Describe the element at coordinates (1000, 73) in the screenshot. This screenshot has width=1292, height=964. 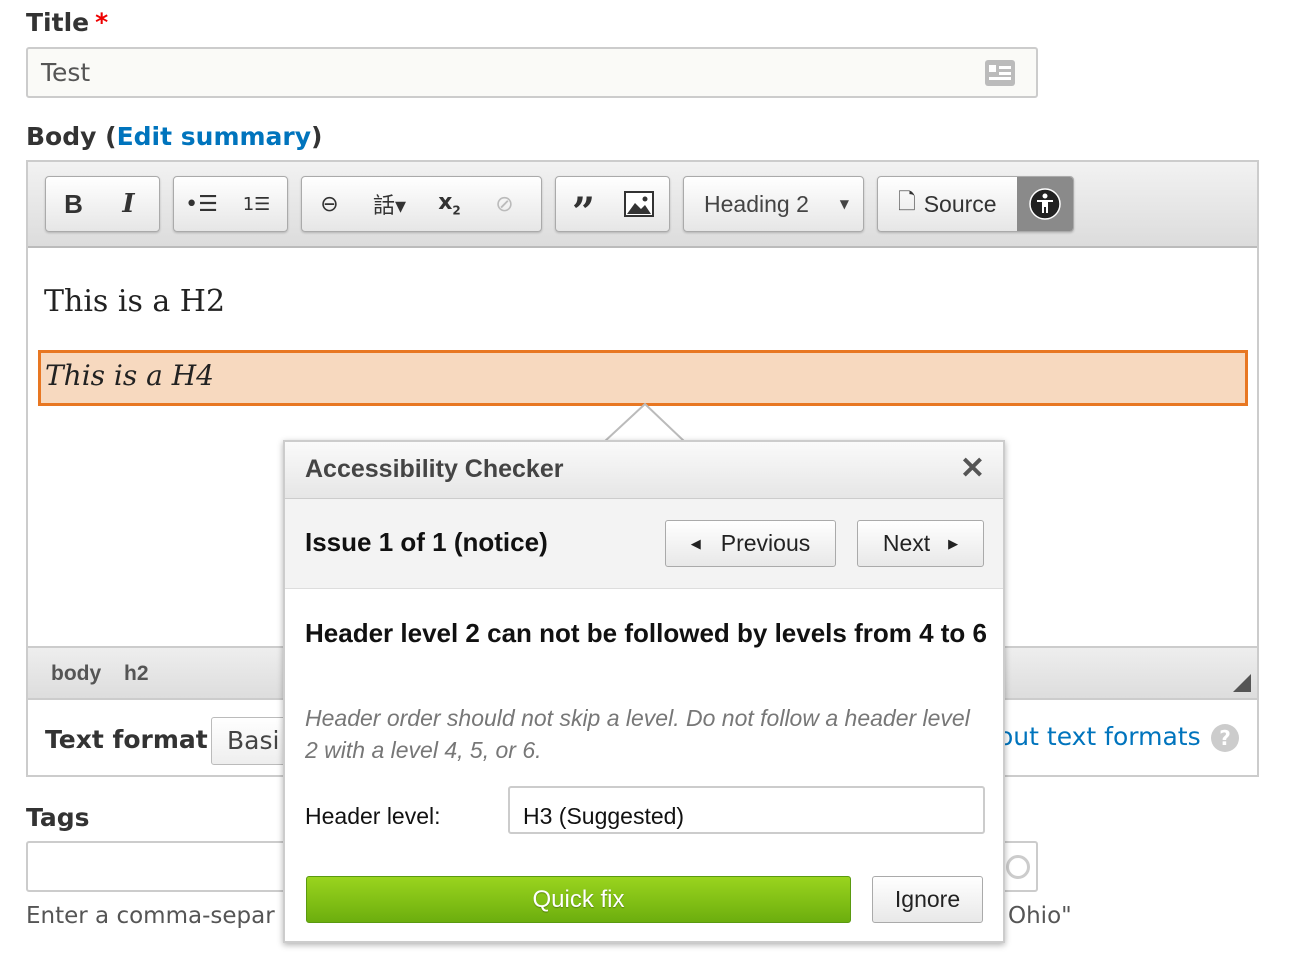
I see `contact-card-icon` at that location.